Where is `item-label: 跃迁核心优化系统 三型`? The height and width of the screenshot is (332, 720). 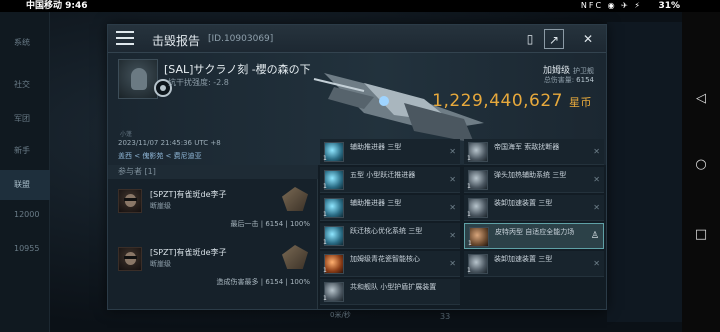 item-label: 跃迁核心优化系统 三型 is located at coordinates (386, 231).